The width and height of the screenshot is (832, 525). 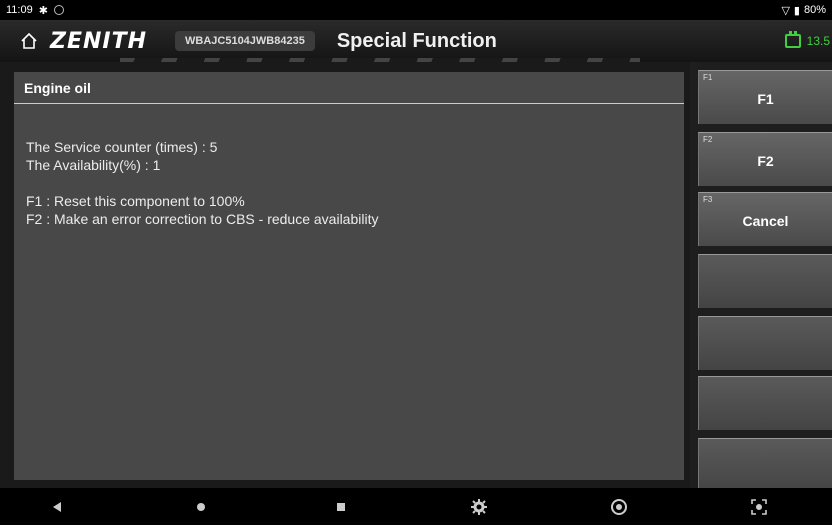 What do you see at coordinates (814, 10) in the screenshot?
I see `battery-level: 80%` at bounding box center [814, 10].